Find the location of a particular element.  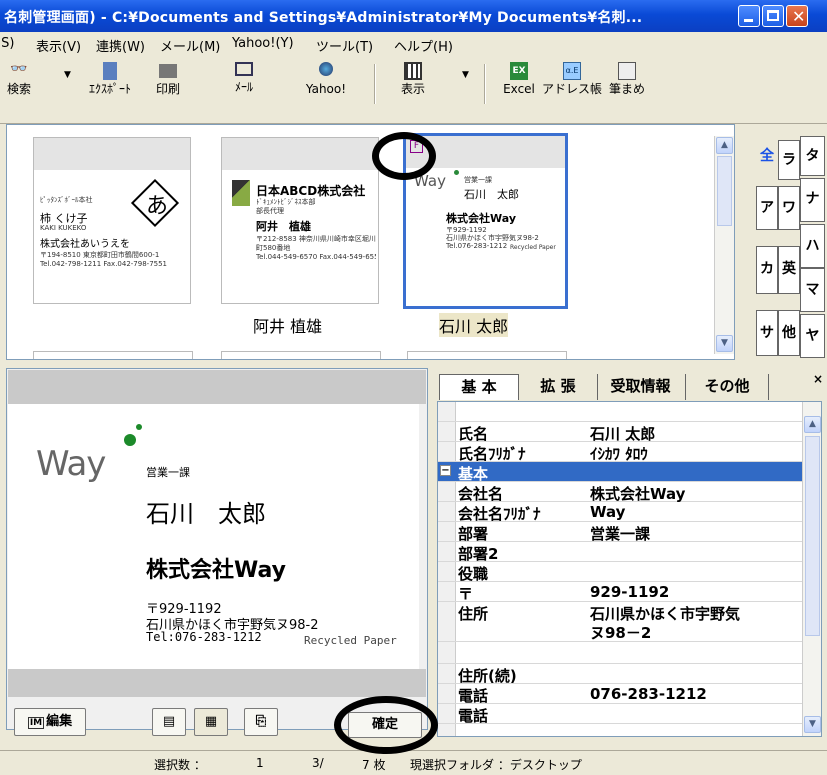

card-logo-dot is located at coordinates (130, 440).